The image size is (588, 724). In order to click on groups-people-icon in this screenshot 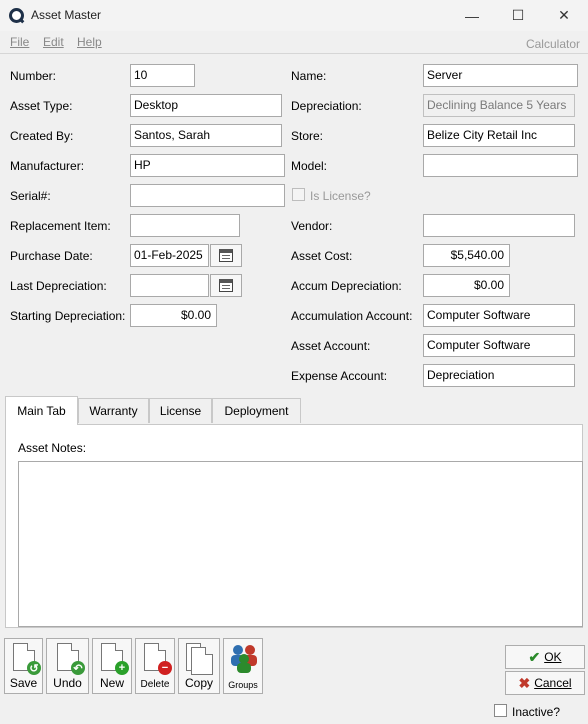, I will do `click(244, 659)`.